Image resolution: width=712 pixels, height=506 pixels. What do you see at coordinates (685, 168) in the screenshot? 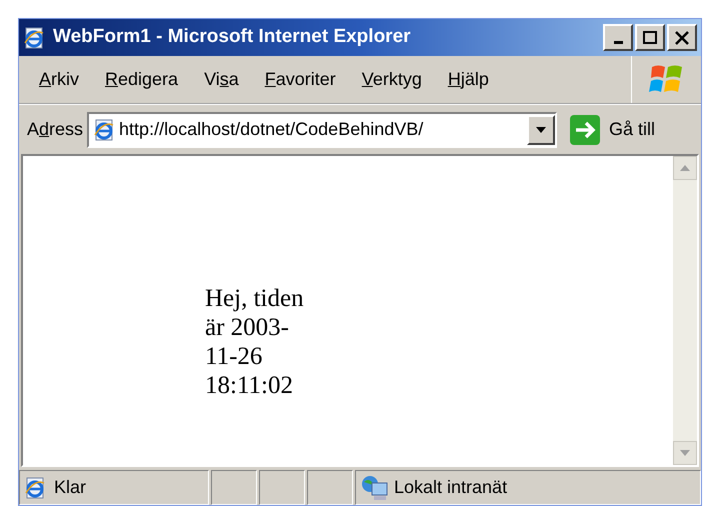
I see `up-arrow-icon` at bounding box center [685, 168].